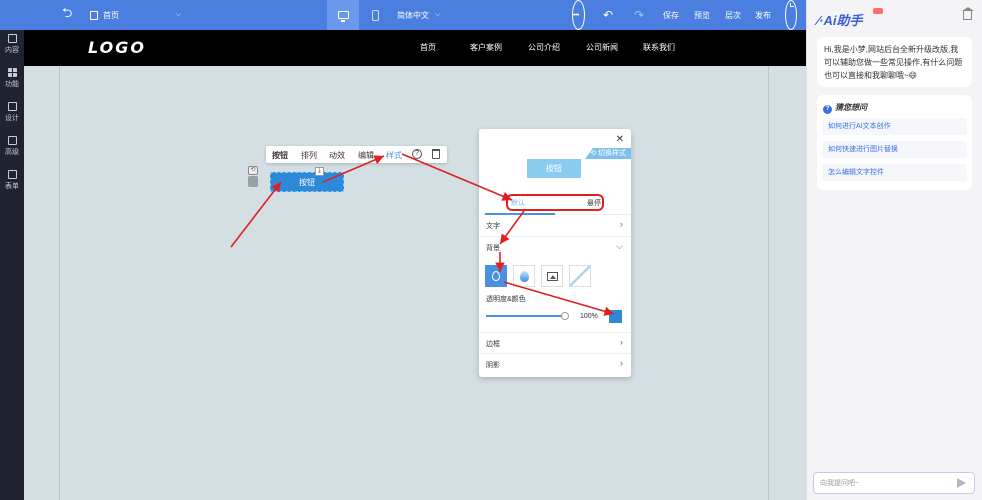  Describe the element at coordinates (307, 182) in the screenshot. I see `selected-button-element: 按钮` at that location.